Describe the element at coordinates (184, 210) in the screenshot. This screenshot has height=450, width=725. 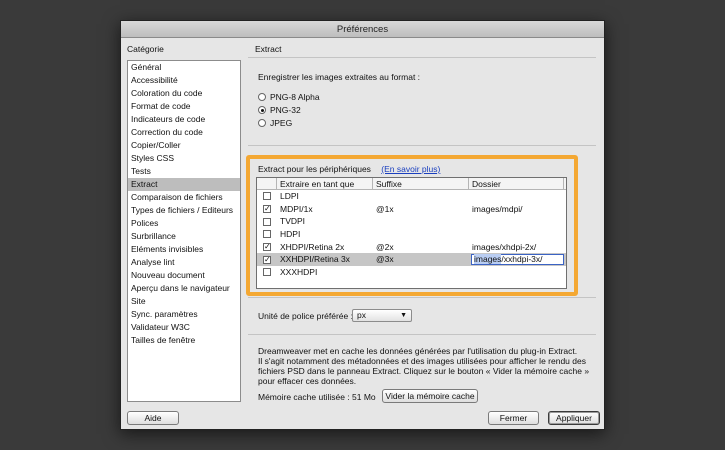
I see `category-item-file-types: Types de fichiers / Editeurs` at that location.